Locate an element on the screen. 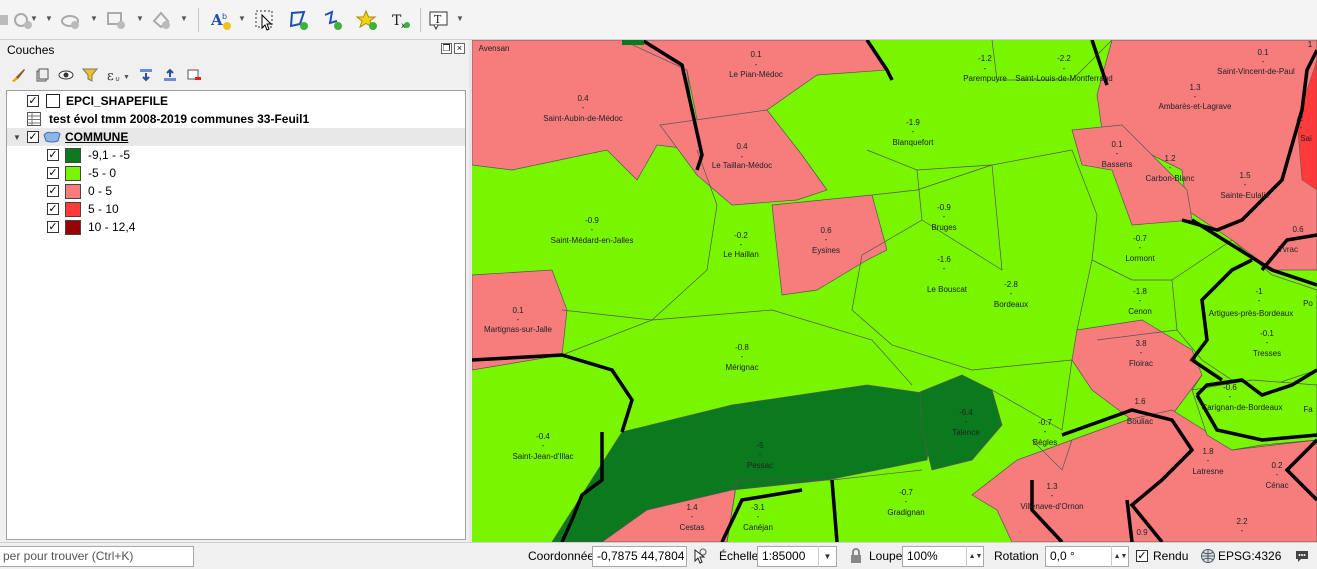  commune-value-label: -2.2 is located at coordinates (1064, 58).